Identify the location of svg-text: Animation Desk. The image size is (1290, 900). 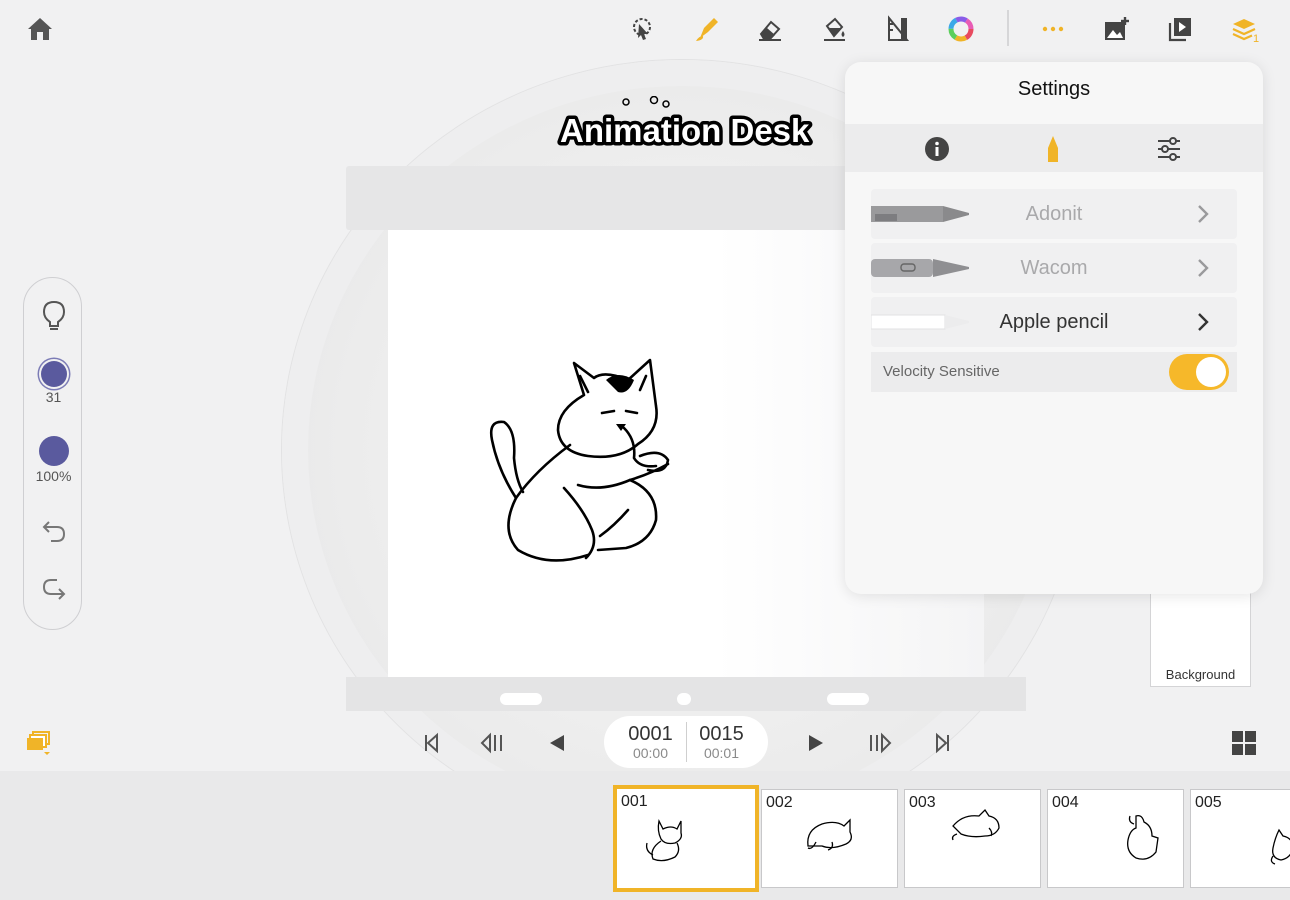
(685, 130).